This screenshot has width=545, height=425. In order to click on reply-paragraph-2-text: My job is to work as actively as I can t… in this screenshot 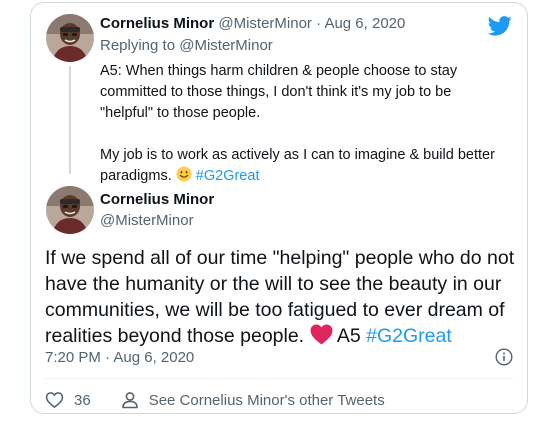, I will do `click(297, 165)`.